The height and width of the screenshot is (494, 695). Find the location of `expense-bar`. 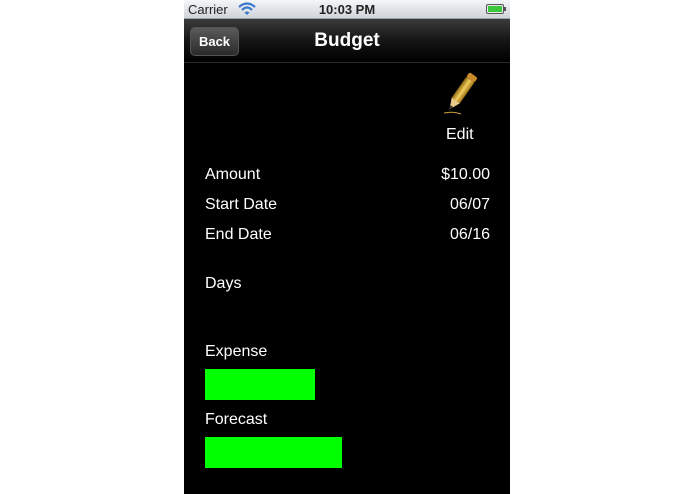

expense-bar is located at coordinates (260, 384).